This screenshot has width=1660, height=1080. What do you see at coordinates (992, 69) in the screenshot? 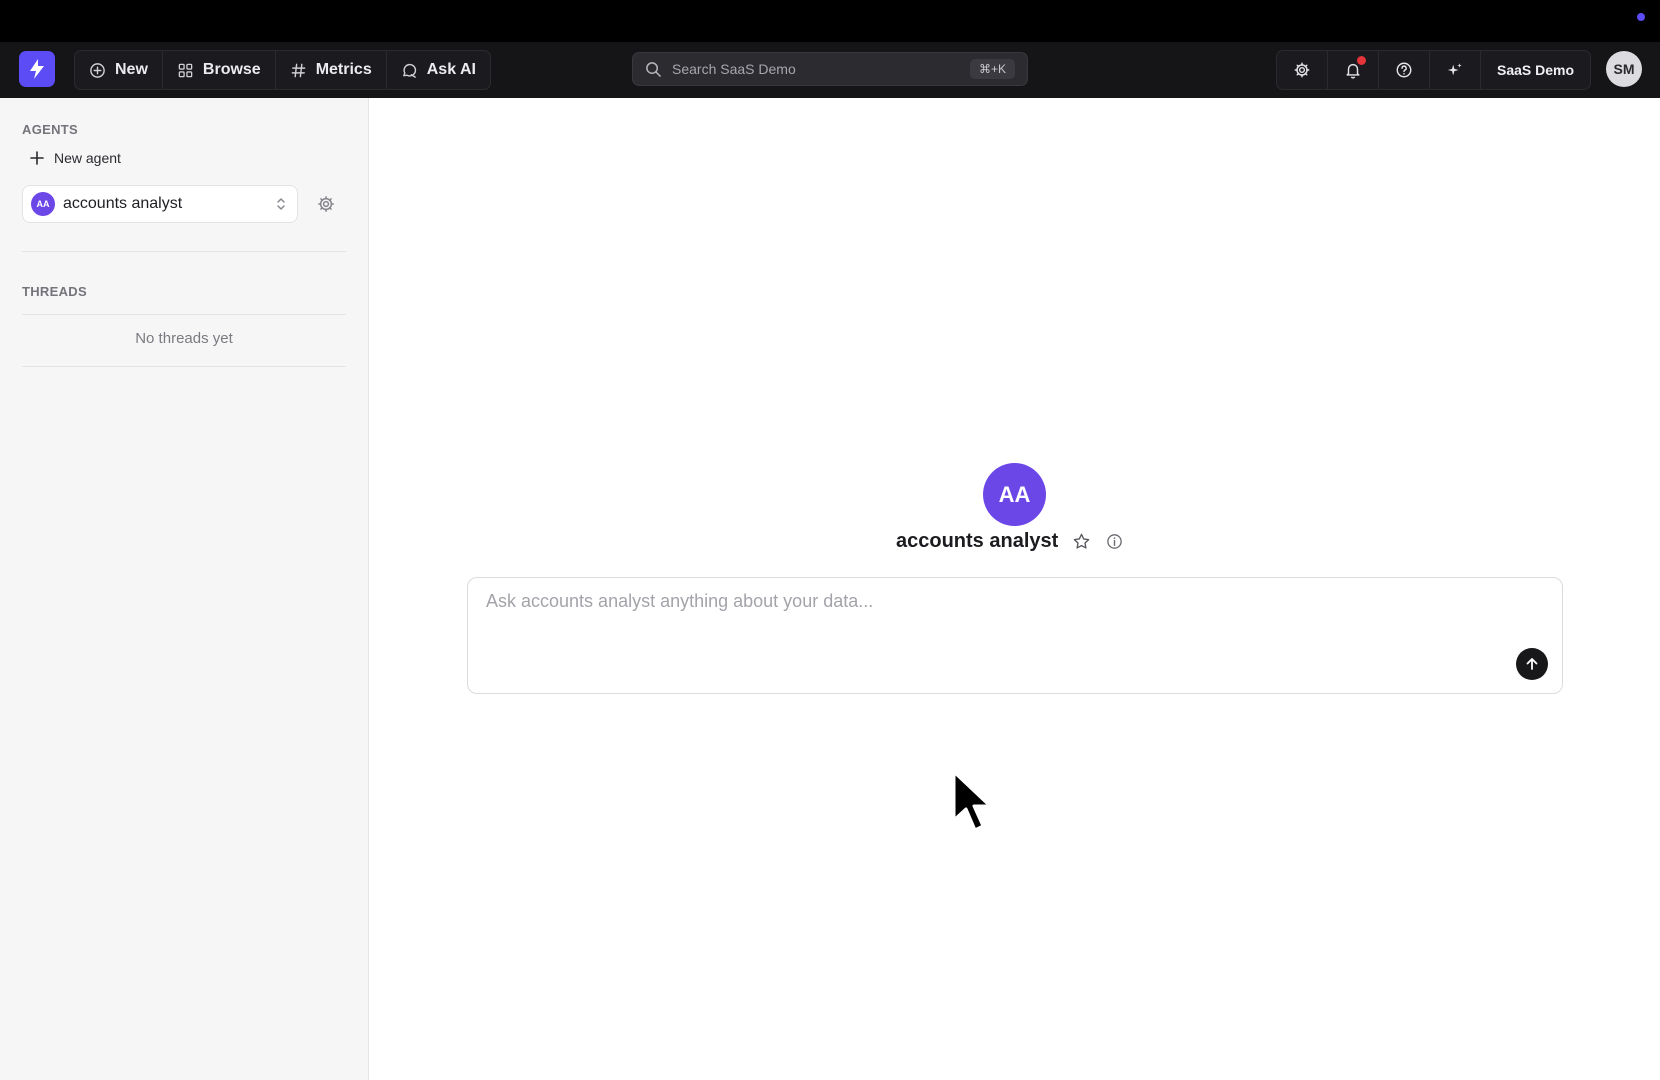
I see `search-shortcut: ⌘+K` at bounding box center [992, 69].